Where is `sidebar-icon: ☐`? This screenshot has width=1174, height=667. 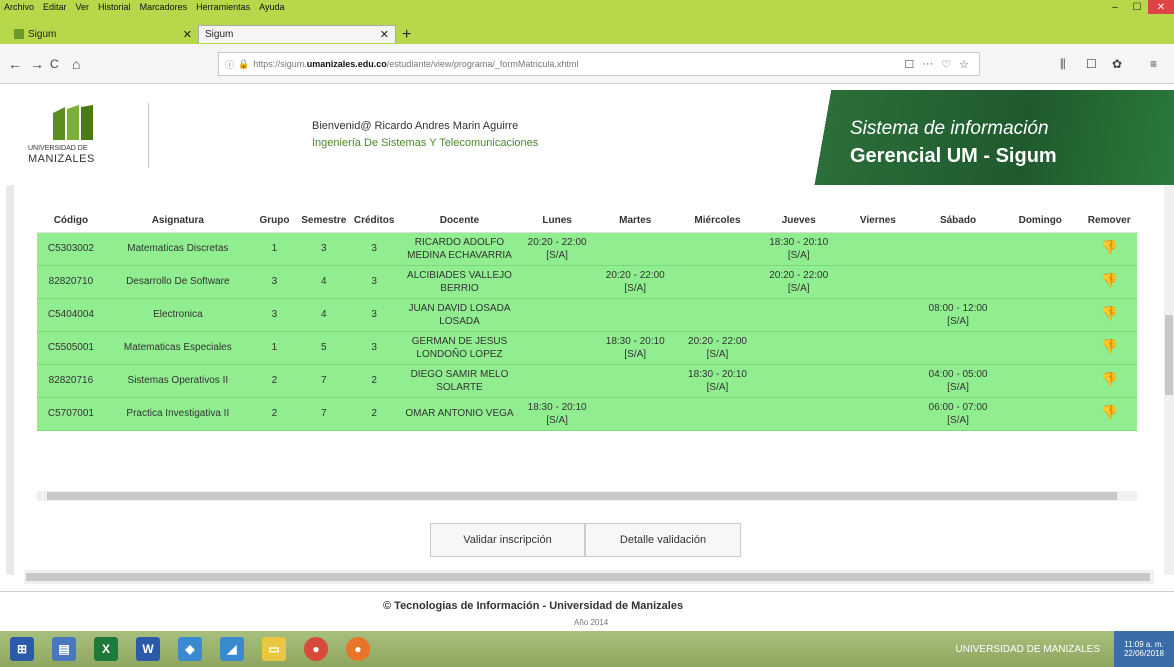
sidebar-icon: ☐ is located at coordinates (1091, 64).